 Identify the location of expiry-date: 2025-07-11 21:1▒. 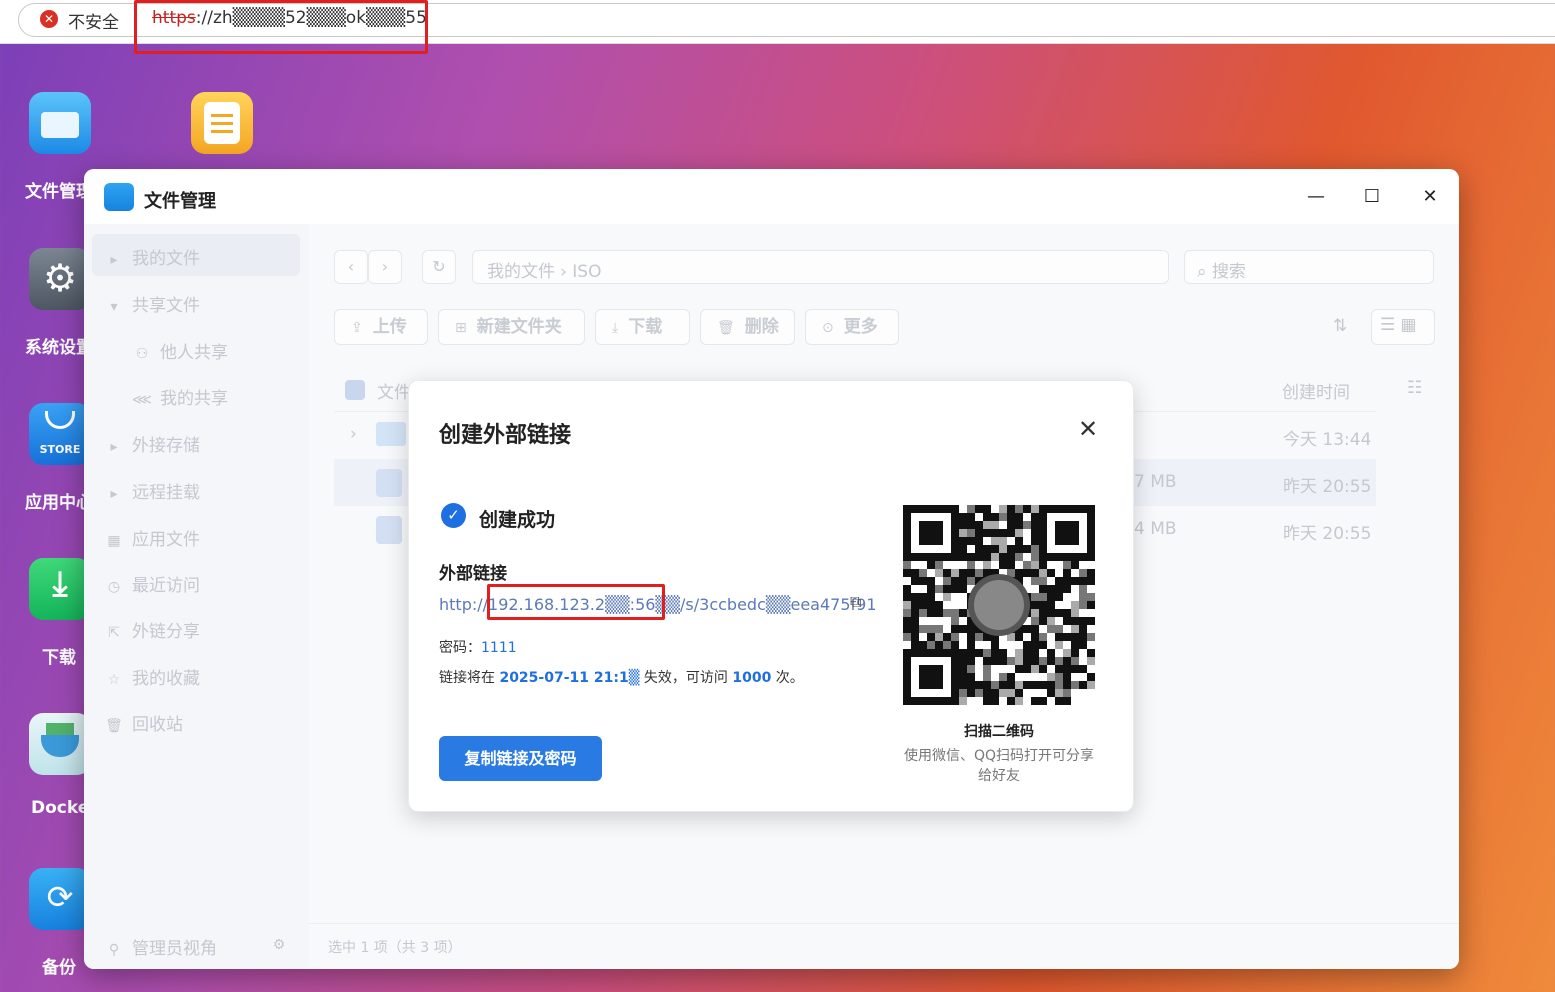
(569, 678).